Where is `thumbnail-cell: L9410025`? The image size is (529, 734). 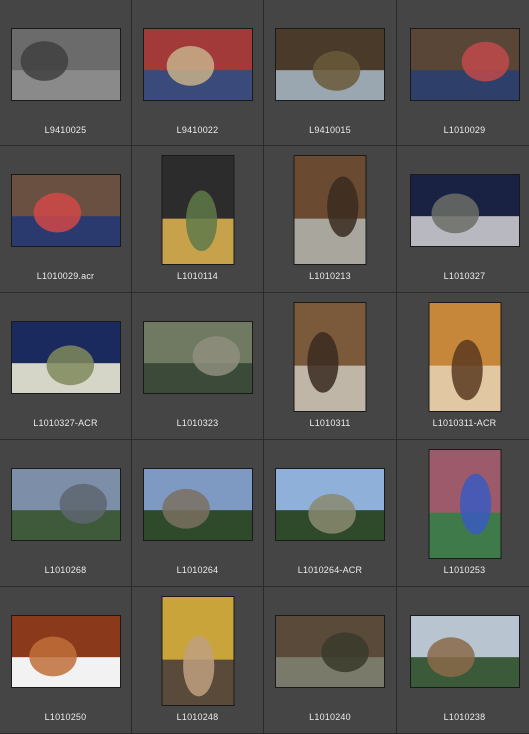 thumbnail-cell: L9410025 is located at coordinates (65, 73).